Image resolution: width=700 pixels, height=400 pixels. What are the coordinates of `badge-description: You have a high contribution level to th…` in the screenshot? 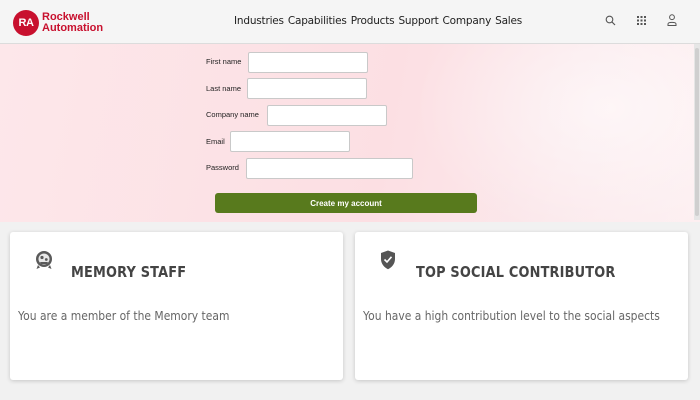 It's located at (511, 315).